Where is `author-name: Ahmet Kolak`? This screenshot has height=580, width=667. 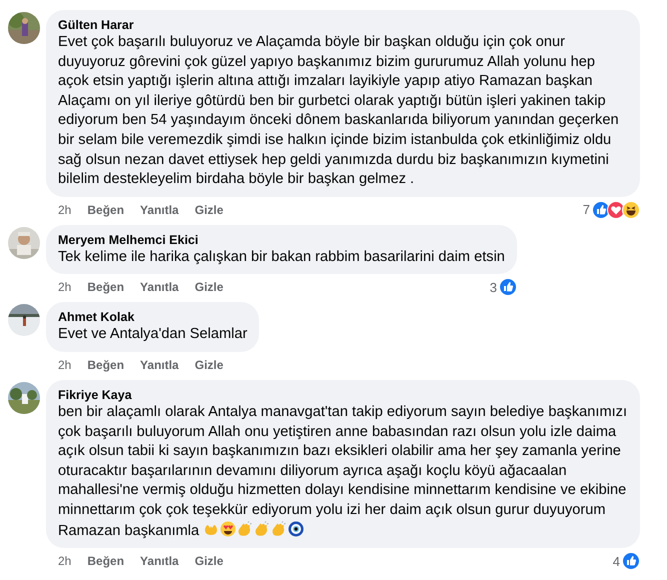 author-name: Ahmet Kolak is located at coordinates (153, 317).